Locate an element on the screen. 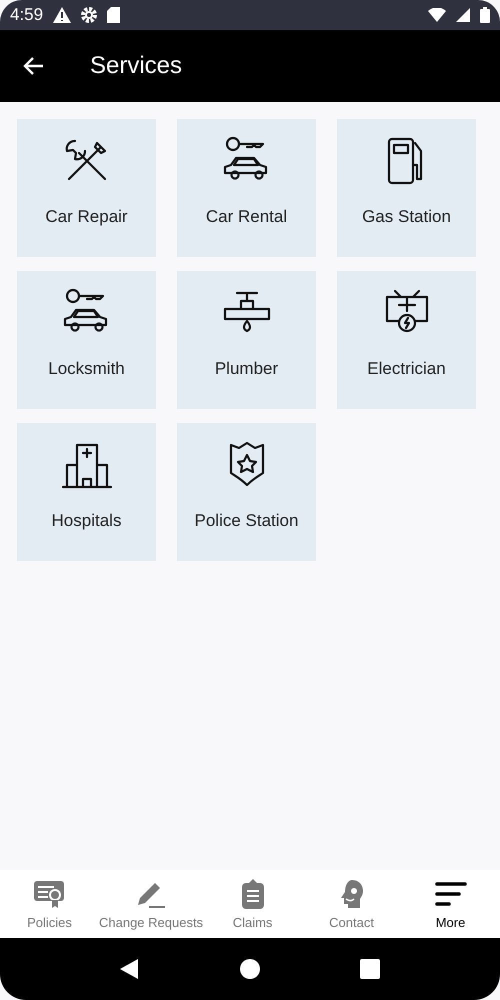  home-icon is located at coordinates (250, 969).